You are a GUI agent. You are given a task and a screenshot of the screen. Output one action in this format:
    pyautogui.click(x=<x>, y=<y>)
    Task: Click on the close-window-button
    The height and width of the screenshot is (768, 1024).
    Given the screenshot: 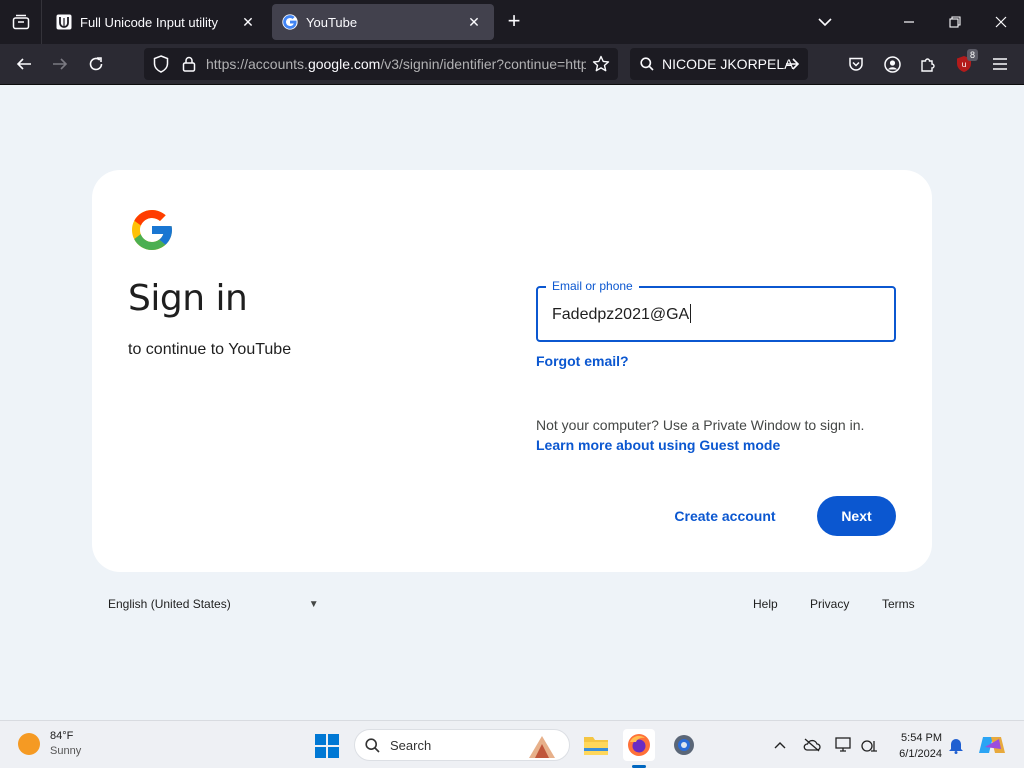 What is the action you would take?
    pyautogui.click(x=1001, y=22)
    